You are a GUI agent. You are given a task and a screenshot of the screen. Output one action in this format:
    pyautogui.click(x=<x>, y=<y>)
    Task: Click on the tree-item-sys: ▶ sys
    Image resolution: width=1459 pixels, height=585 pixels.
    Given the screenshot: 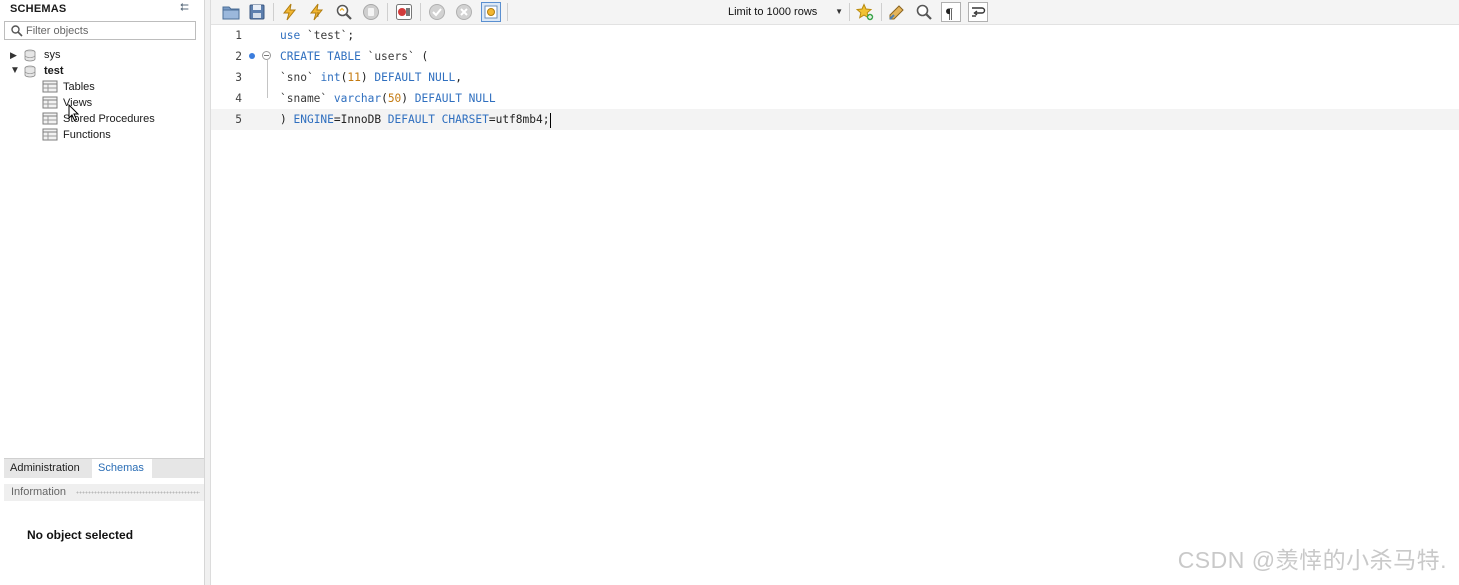 What is the action you would take?
    pyautogui.click(x=100, y=55)
    